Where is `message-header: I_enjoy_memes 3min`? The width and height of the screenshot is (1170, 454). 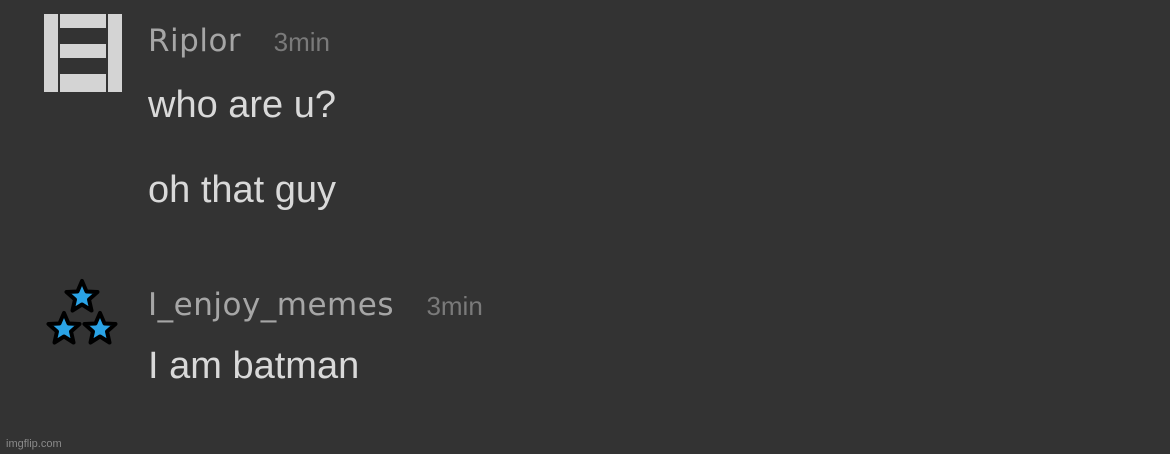
message-header: I_enjoy_memes 3min is located at coordinates (315, 305).